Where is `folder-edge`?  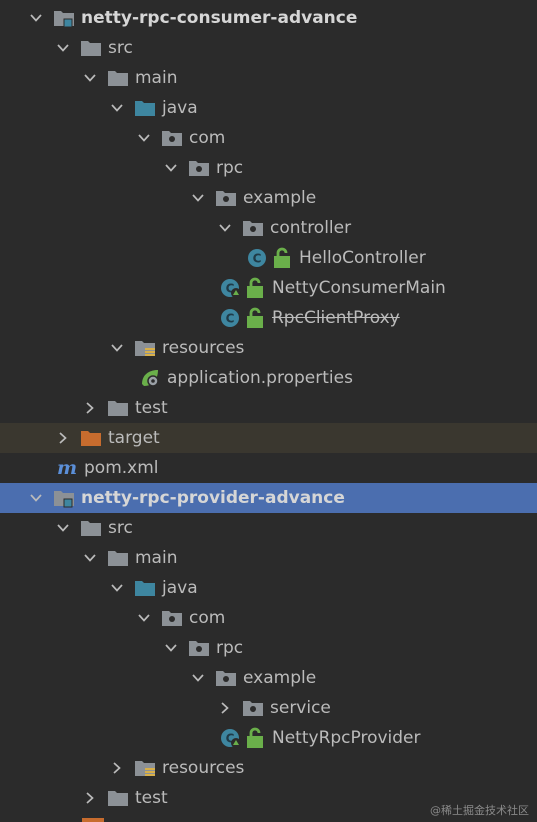
folder-edge is located at coordinates (93, 820).